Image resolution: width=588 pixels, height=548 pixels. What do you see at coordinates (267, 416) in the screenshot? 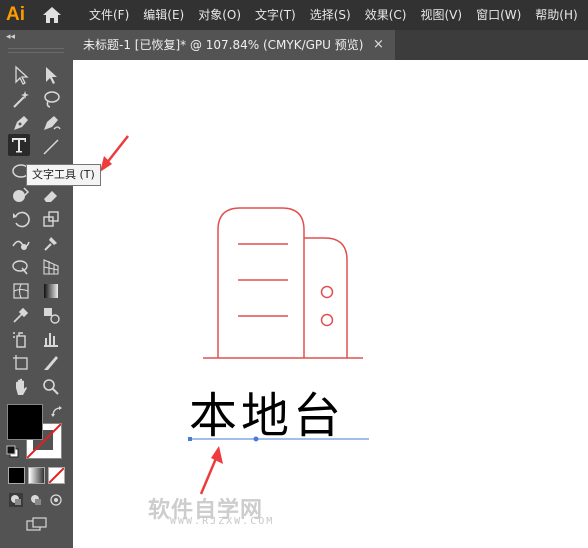
I see `canvas-text-object: 本地台` at bounding box center [267, 416].